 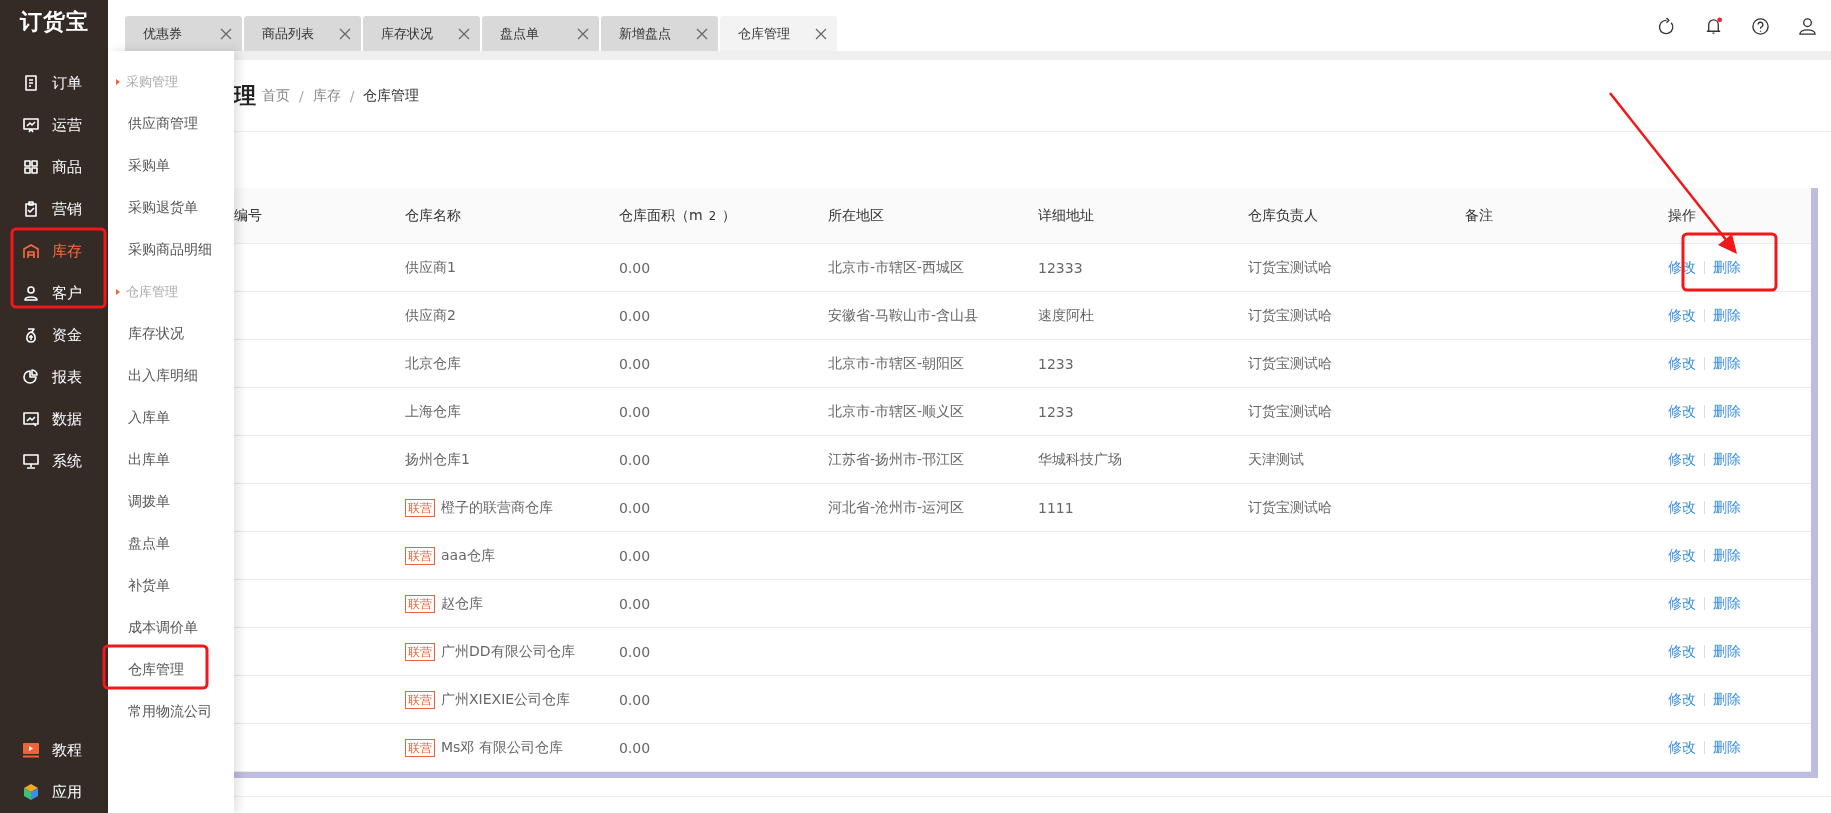 I want to click on submenu-item: 补货单, so click(x=171, y=586).